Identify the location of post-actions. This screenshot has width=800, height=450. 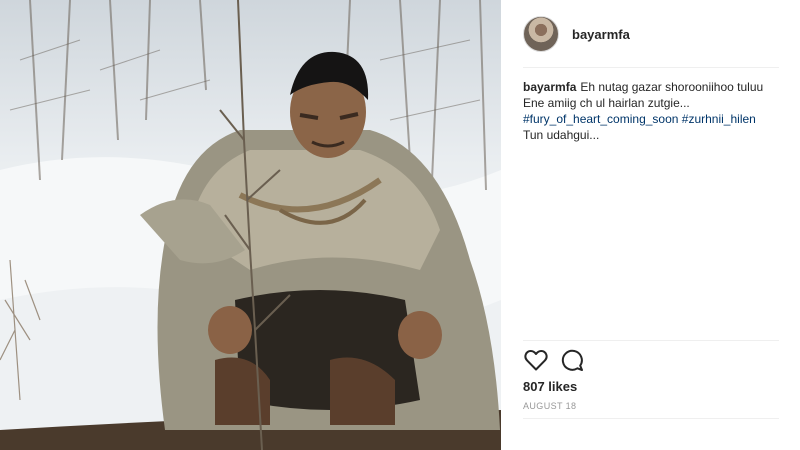
(559, 360).